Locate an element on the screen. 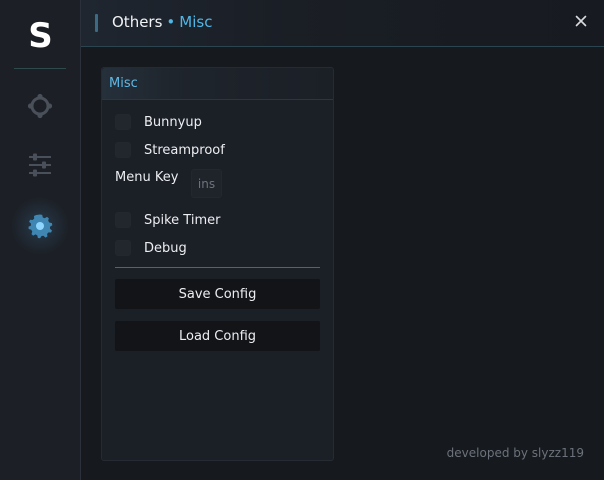  panel-divider is located at coordinates (217, 267).